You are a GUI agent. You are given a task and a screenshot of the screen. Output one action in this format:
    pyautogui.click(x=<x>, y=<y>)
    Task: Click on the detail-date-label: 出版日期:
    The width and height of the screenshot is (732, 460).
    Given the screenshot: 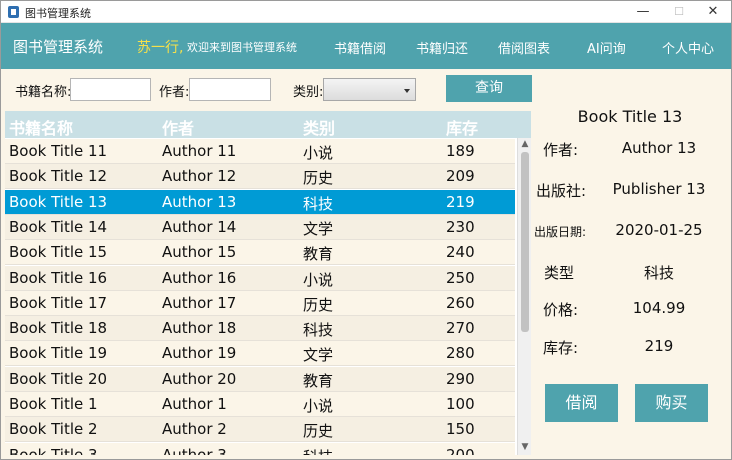 What is the action you would take?
    pyautogui.click(x=560, y=232)
    